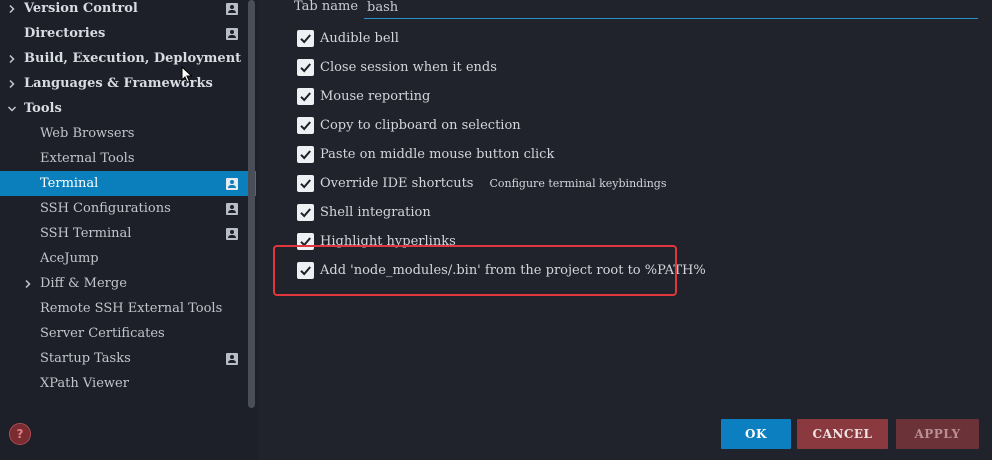 This screenshot has width=992, height=460. I want to click on sidebar-item-label: Server Certificates, so click(102, 333).